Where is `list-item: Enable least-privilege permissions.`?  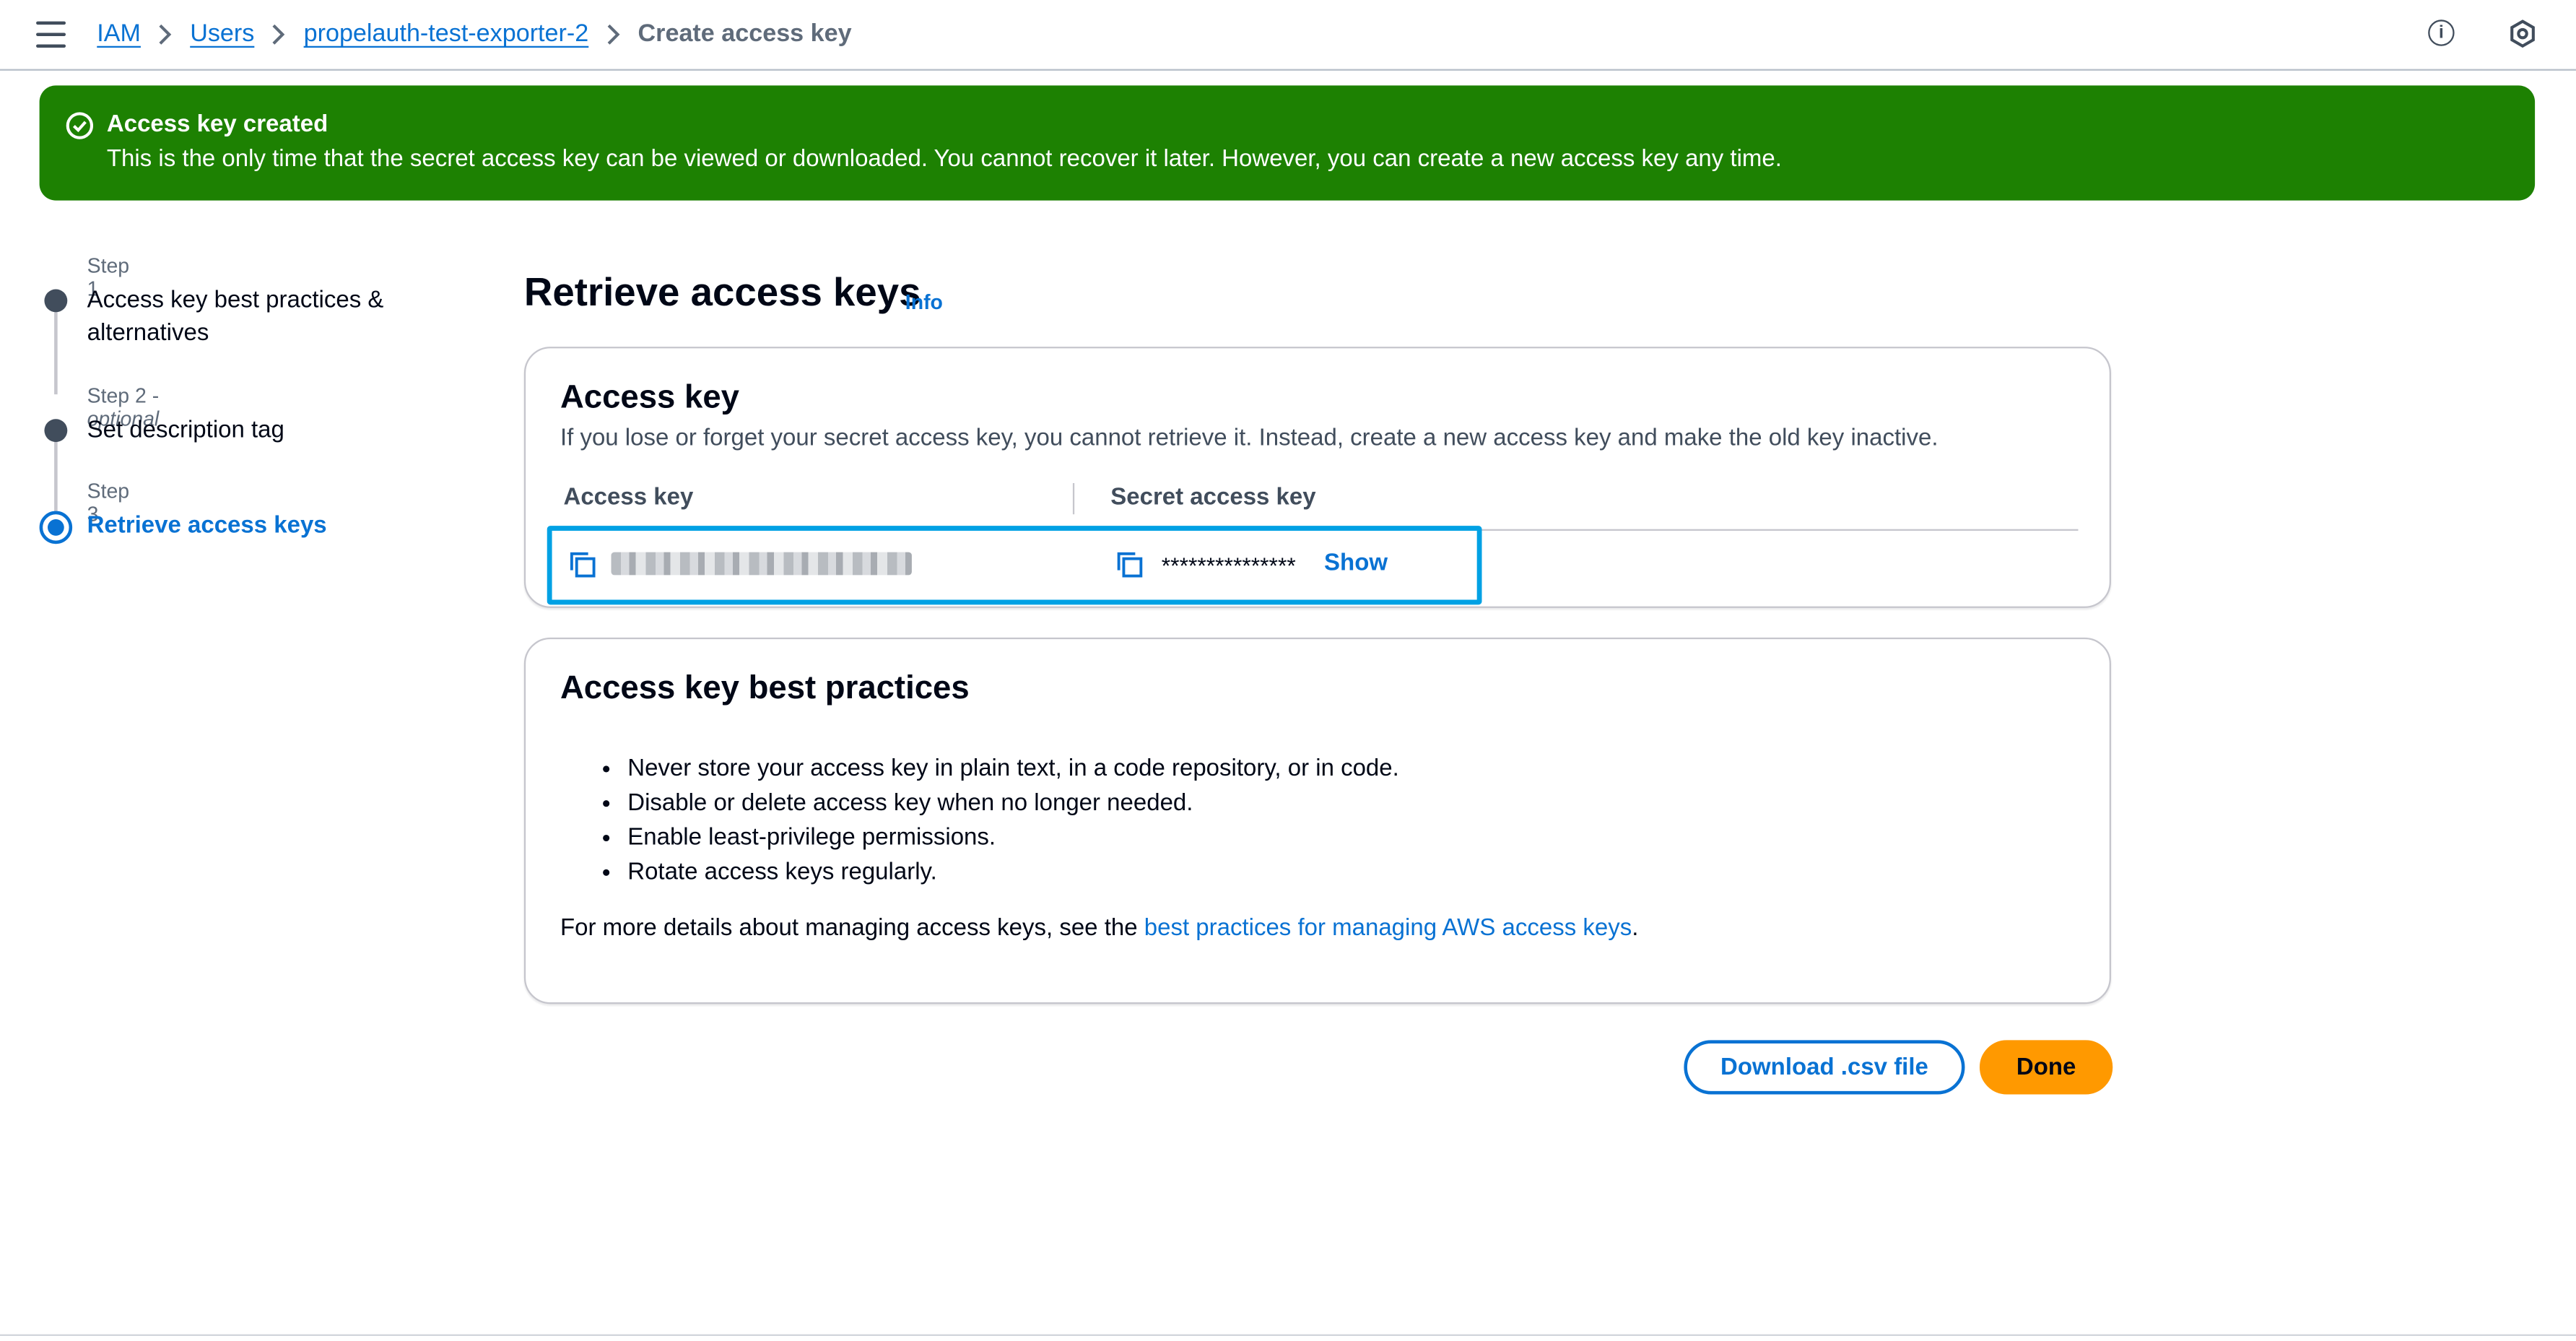
list-item: Enable least-privilege permissions. is located at coordinates (1013, 839).